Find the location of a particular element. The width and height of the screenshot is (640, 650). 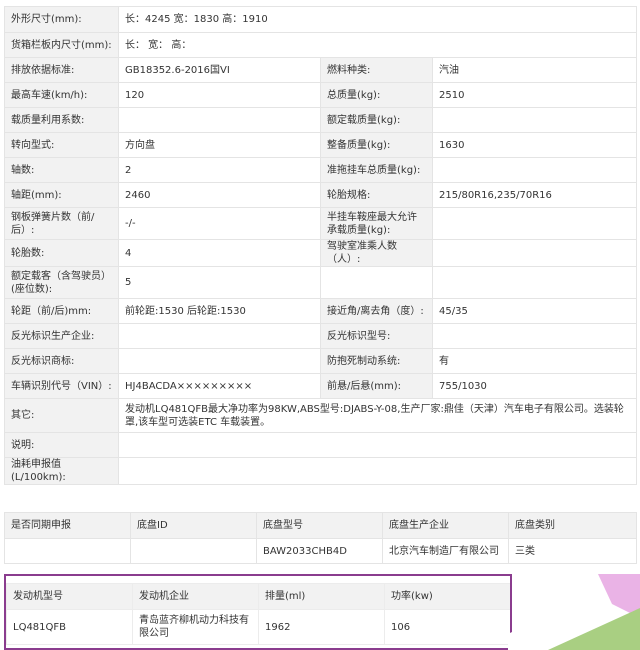

chassis-data-row: BAW2033CHB4D 北京汽车制造厂有限公司 三类 is located at coordinates (320, 551).